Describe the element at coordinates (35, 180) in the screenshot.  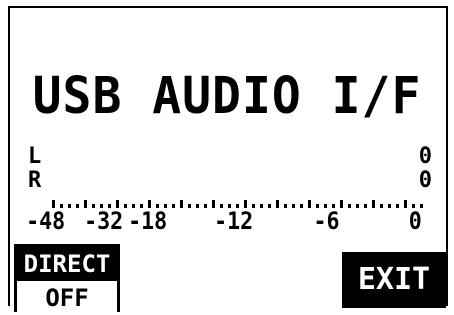
I see `channel-label-right: R` at that location.